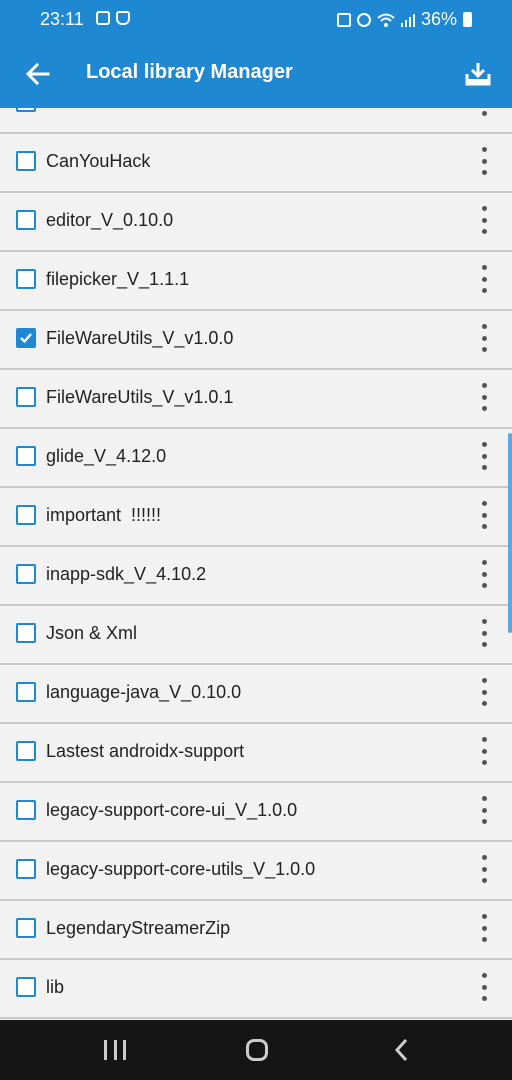 Image resolution: width=512 pixels, height=1080 pixels. Describe the element at coordinates (138, 928) in the screenshot. I see `list-item-label: LegendaryStreamerZip` at that location.